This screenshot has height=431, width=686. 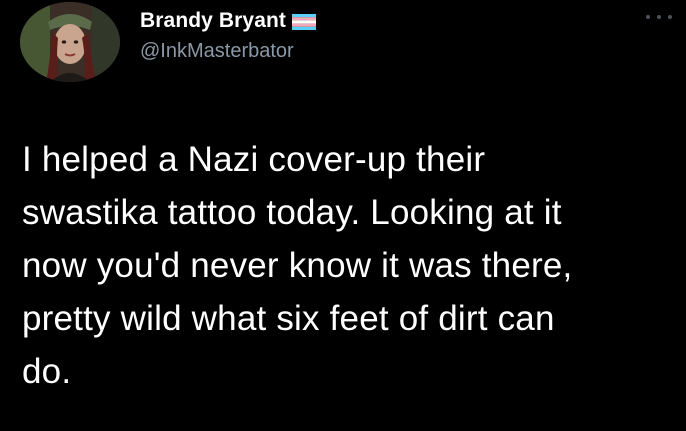 I want to click on avatar, so click(x=70, y=42).